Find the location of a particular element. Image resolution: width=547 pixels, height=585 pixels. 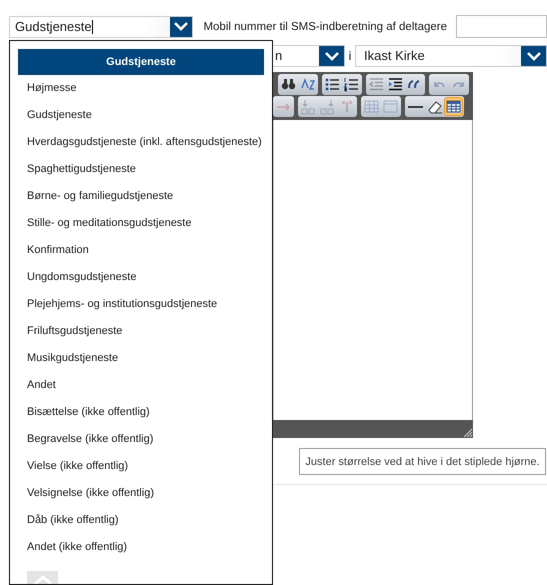

numbered-list-icon is located at coordinates (351, 84).